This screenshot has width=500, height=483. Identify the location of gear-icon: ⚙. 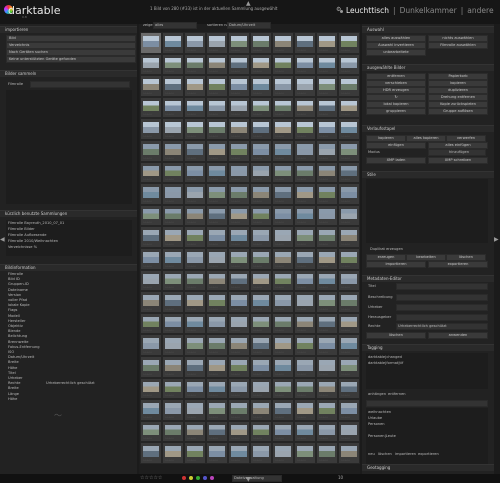
(338, 9).